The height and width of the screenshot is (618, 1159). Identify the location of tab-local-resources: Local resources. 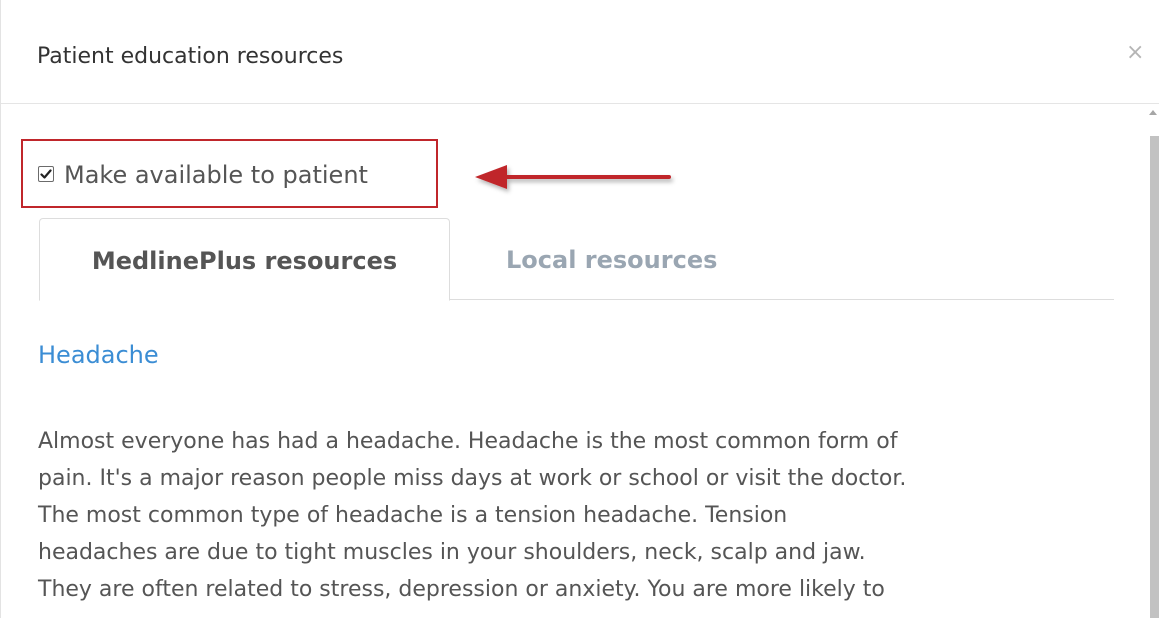
(640, 258).